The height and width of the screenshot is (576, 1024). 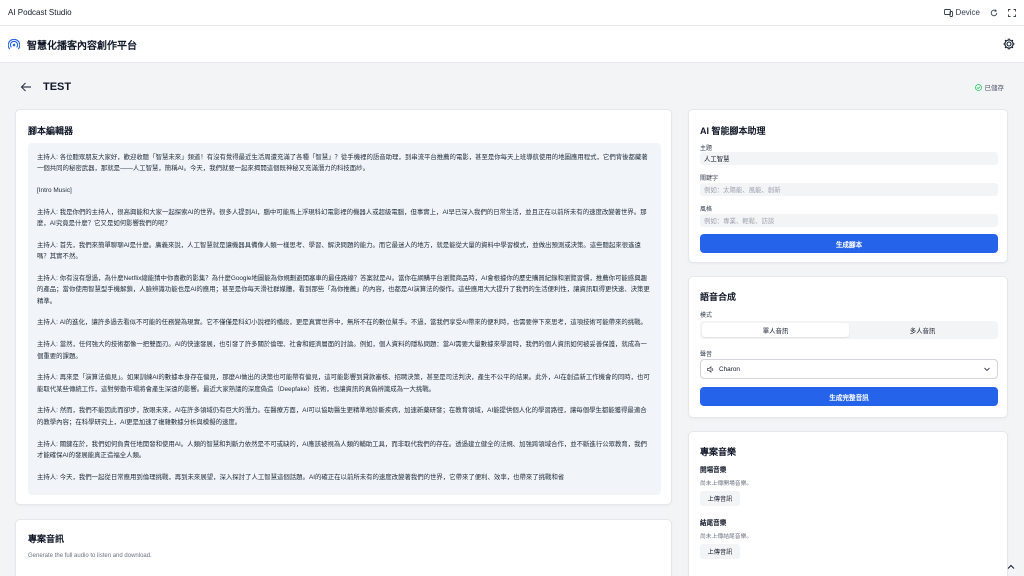 What do you see at coordinates (26, 87) in the screenshot?
I see `back-arrow-icon` at bounding box center [26, 87].